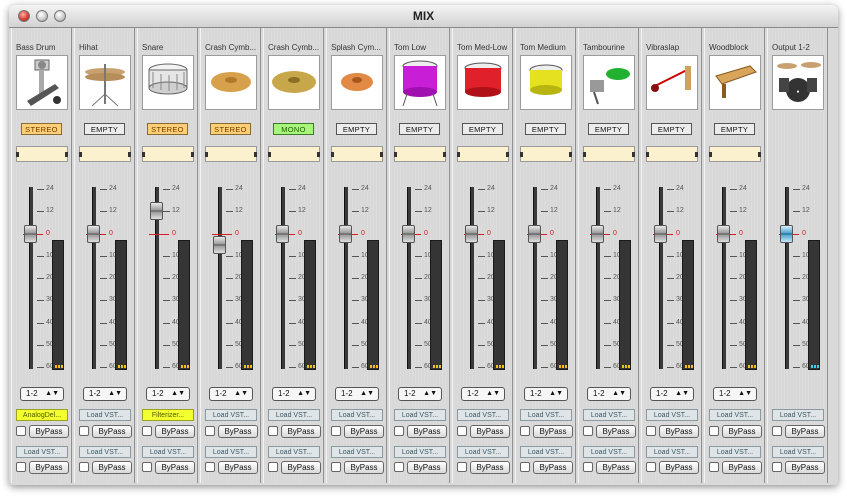 The height and width of the screenshot is (497, 847). Describe the element at coordinates (105, 82) in the screenshot. I see `hihat-icon` at that location.